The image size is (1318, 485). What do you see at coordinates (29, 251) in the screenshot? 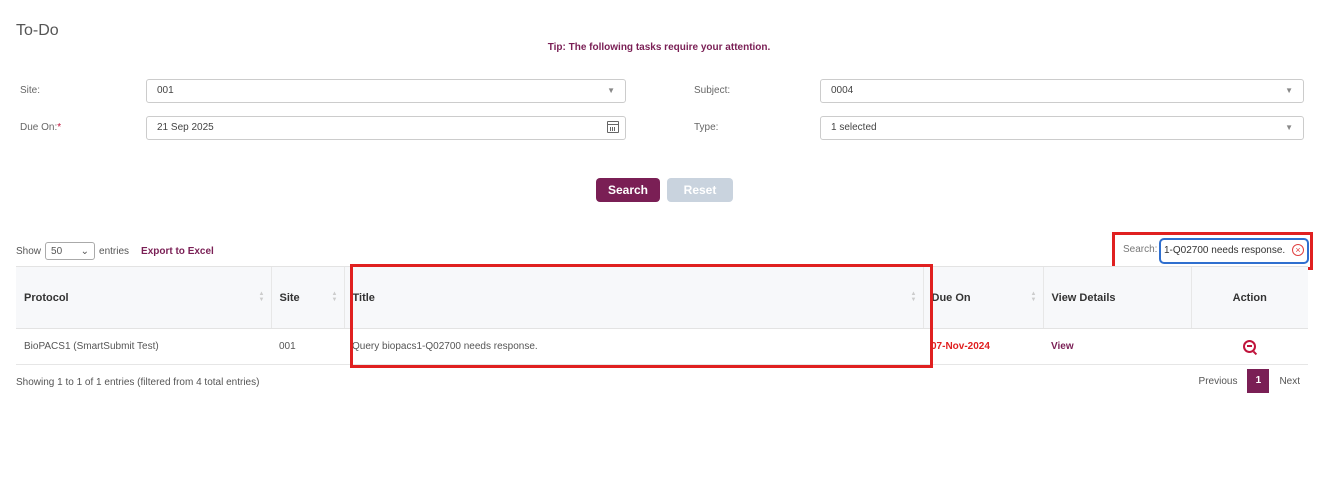
I see `show-label: Show` at bounding box center [29, 251].